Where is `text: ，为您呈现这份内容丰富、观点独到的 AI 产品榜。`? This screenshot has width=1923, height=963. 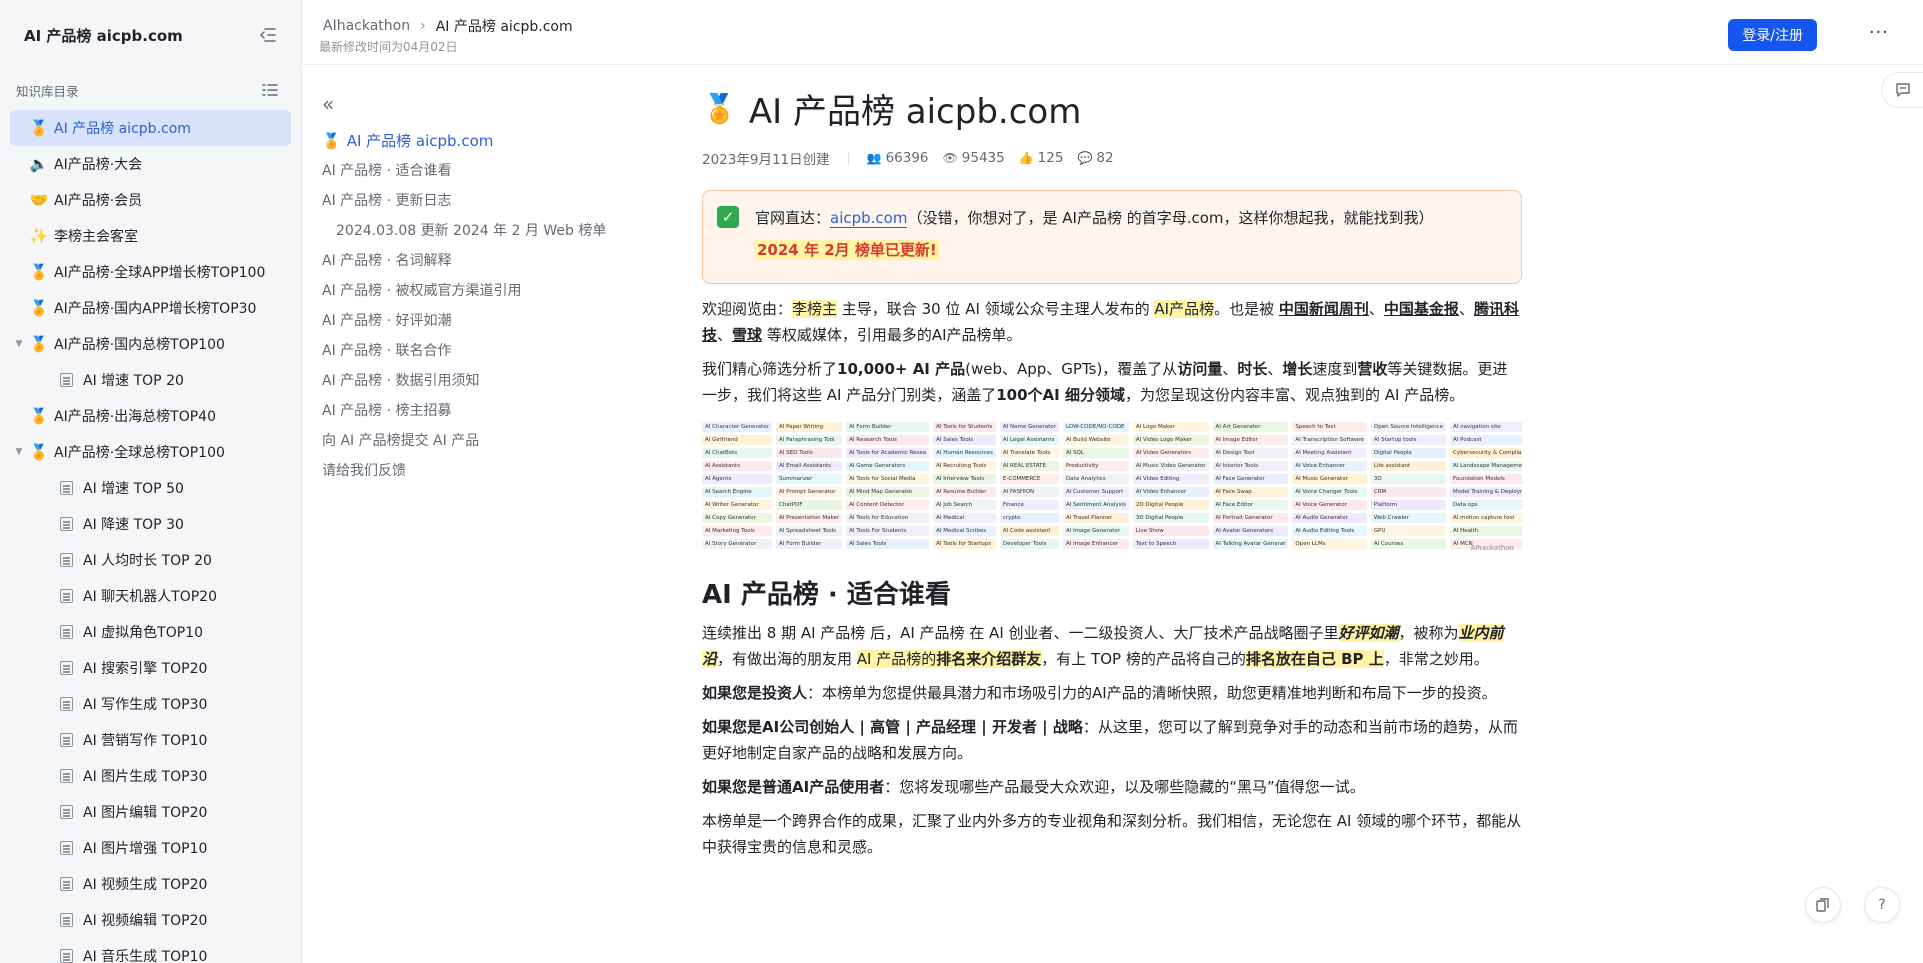
text: ，为您呈现这份内容丰富、观点独到的 AI 产品榜。 is located at coordinates (1294, 395).